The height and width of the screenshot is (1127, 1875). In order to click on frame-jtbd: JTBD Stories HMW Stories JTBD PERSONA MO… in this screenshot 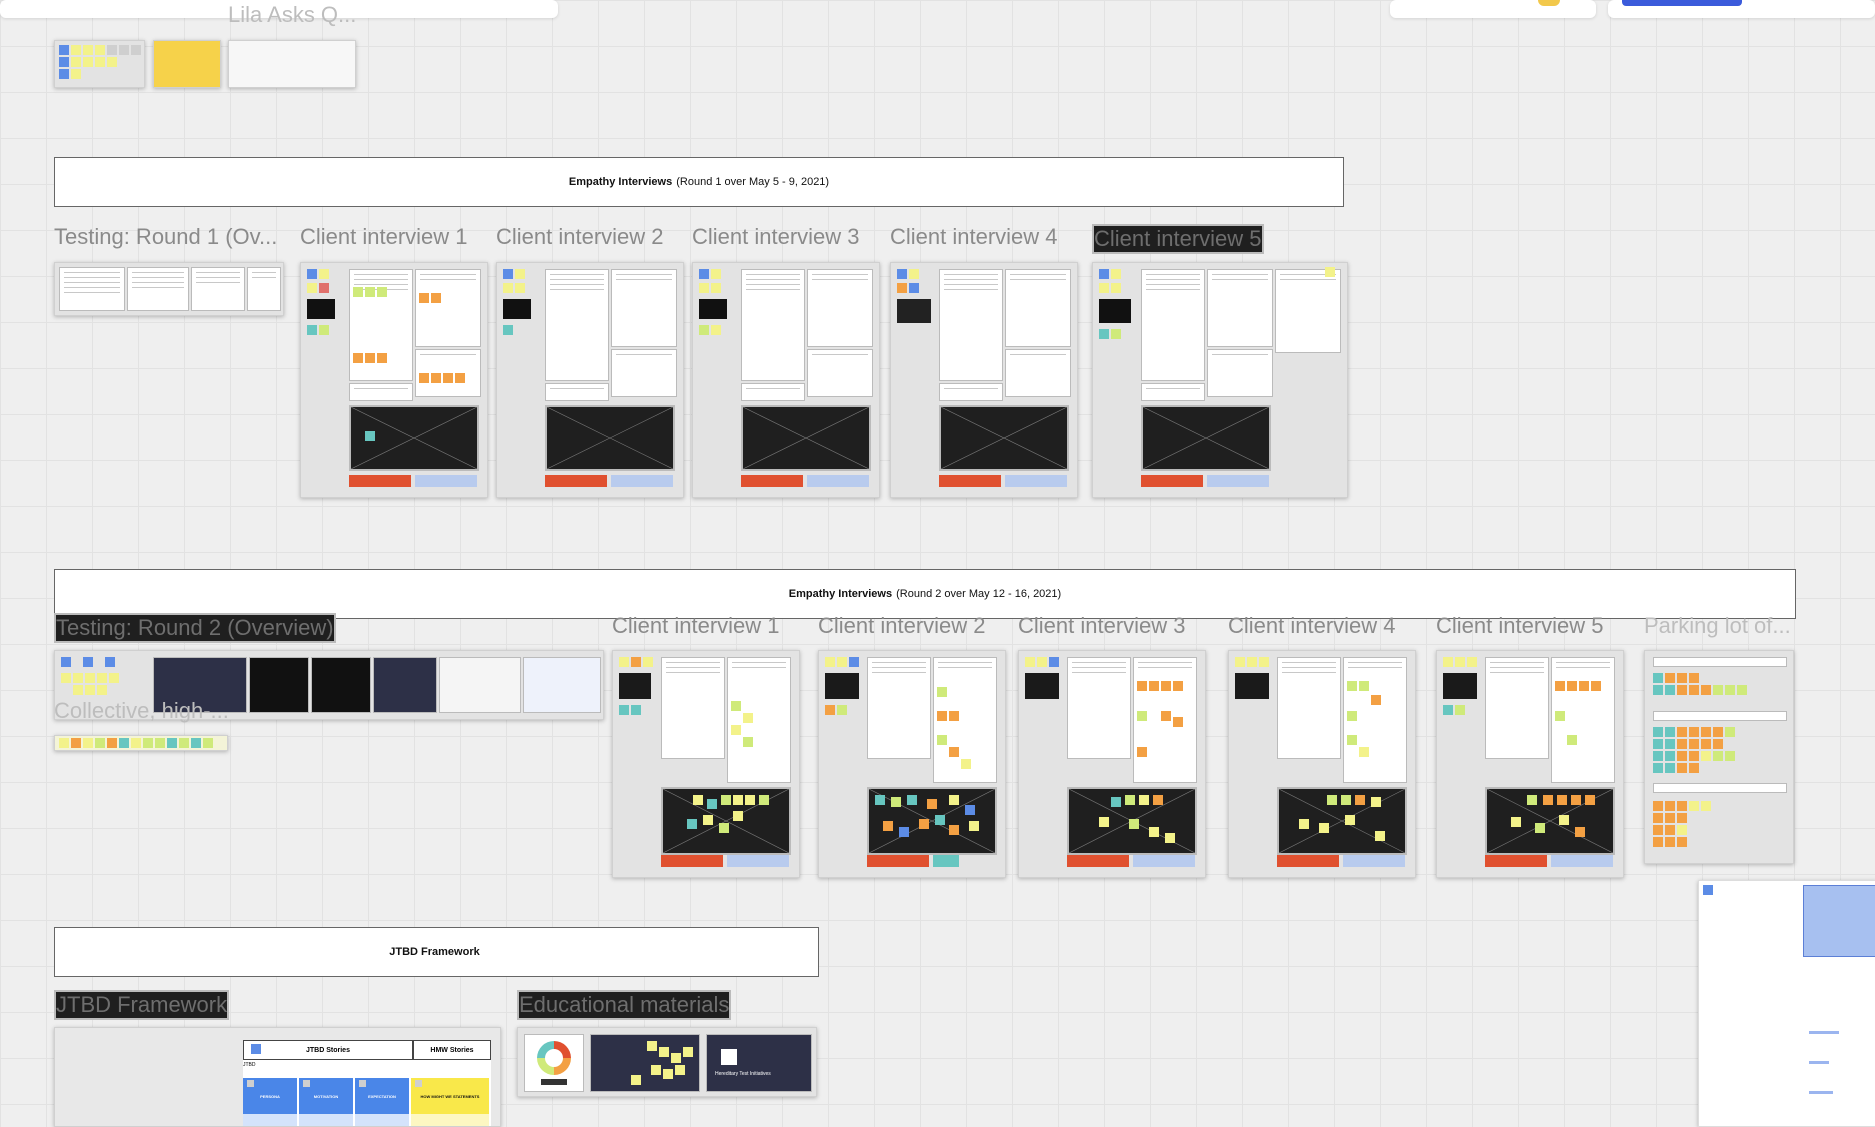, I will do `click(277, 1077)`.